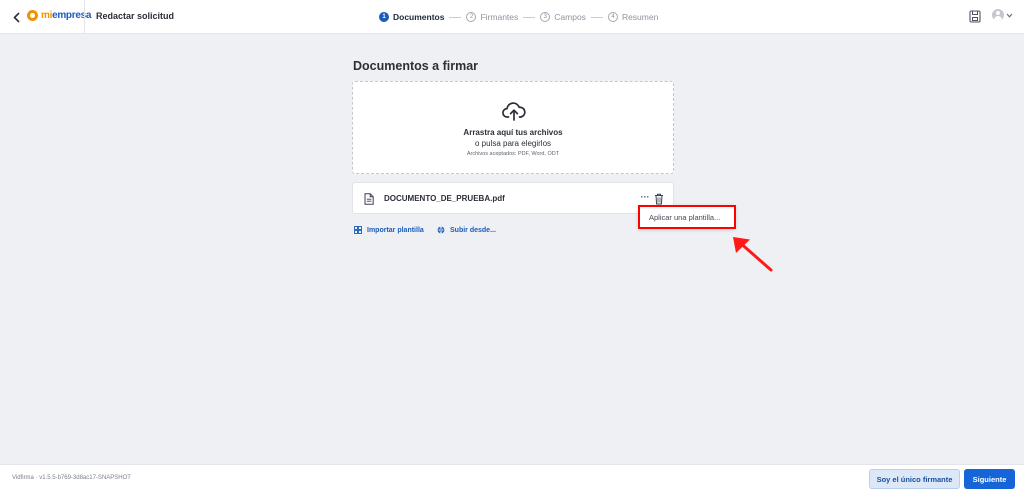  What do you see at coordinates (914, 479) in the screenshot?
I see `sole-signer-button: Soy el único firmante` at bounding box center [914, 479].